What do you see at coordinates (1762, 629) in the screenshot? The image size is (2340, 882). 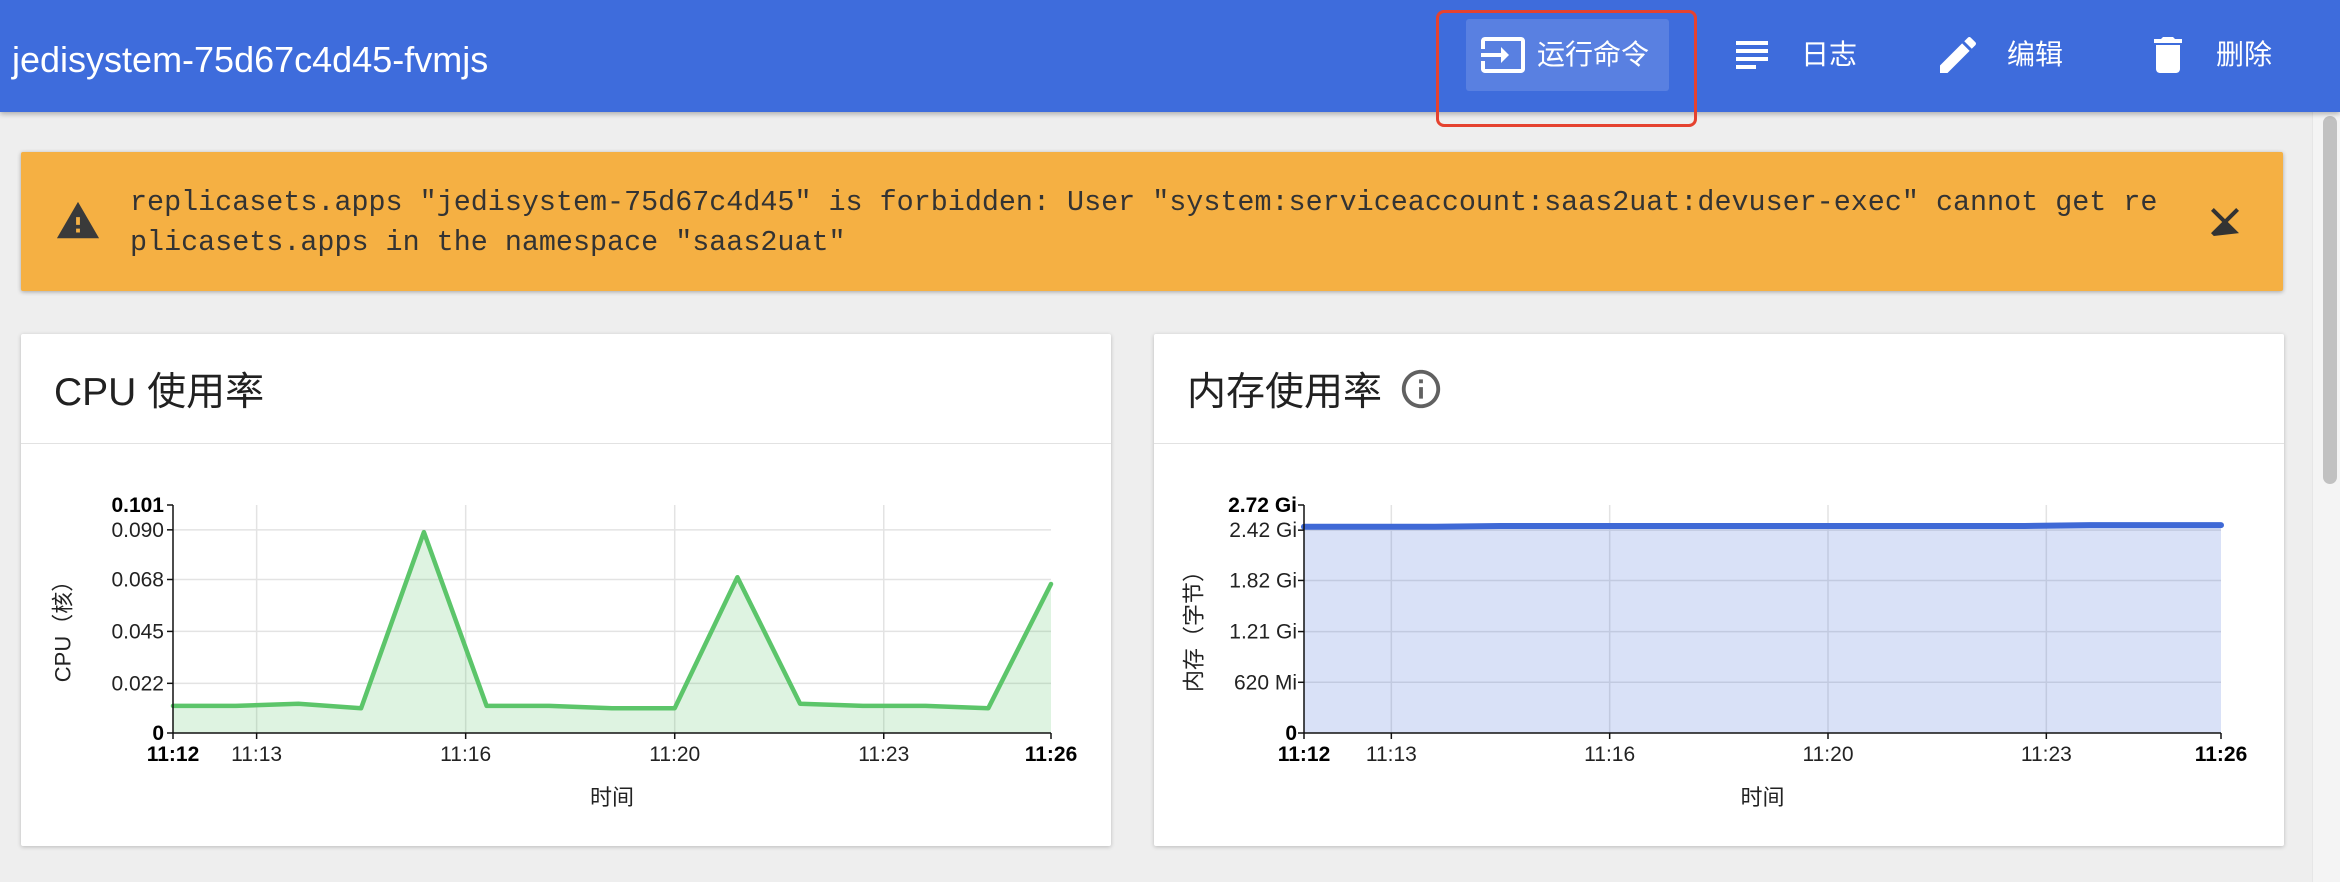 I see `series-area` at bounding box center [1762, 629].